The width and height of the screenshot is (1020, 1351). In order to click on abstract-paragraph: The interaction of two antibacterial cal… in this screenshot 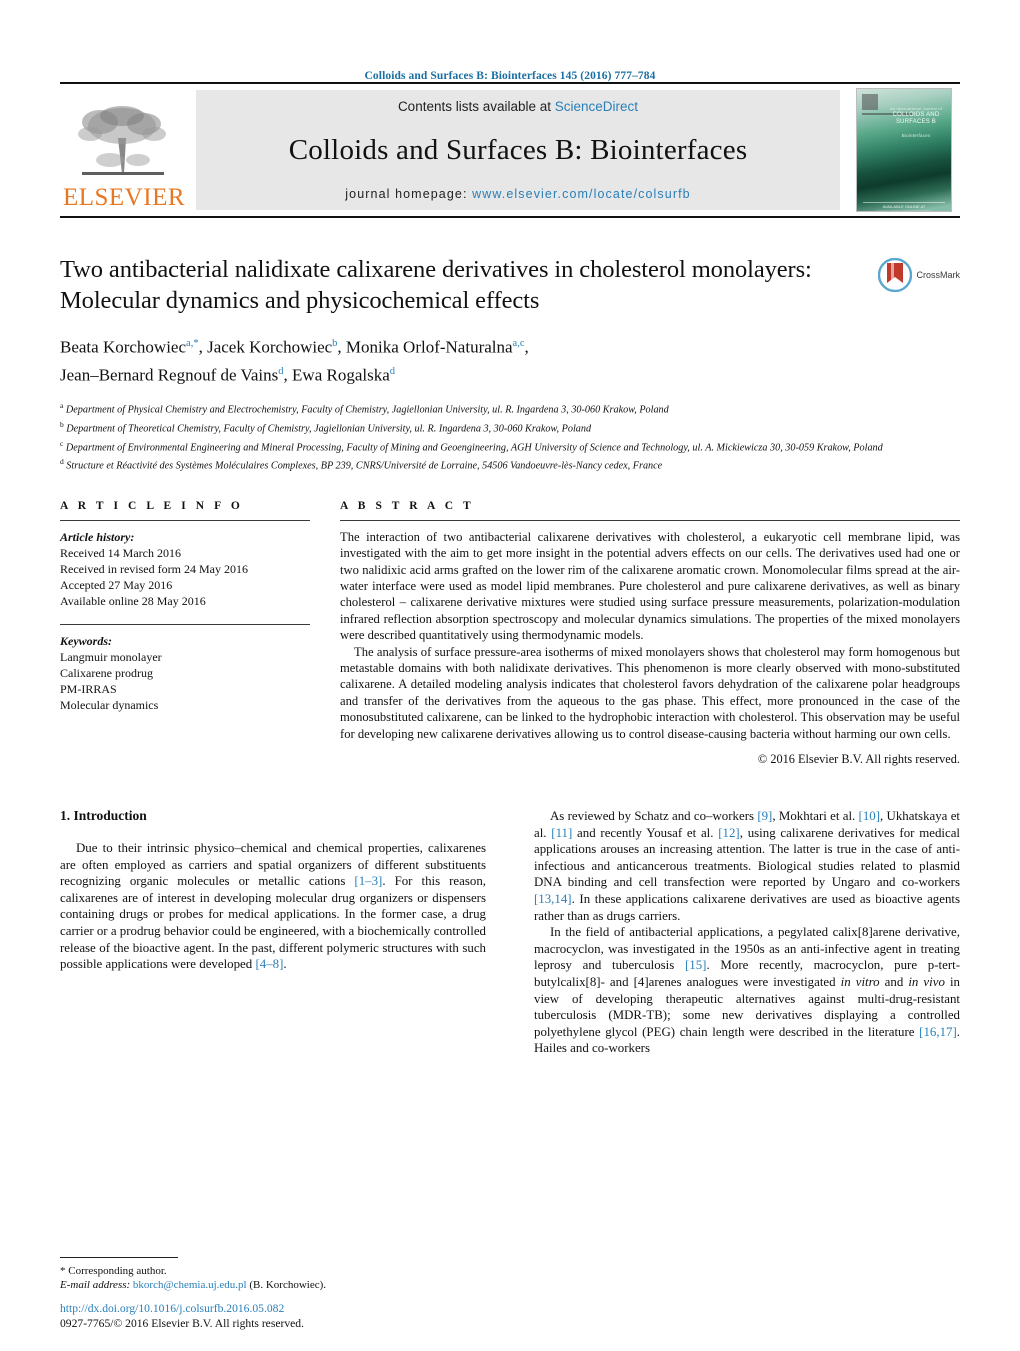, I will do `click(650, 586)`.